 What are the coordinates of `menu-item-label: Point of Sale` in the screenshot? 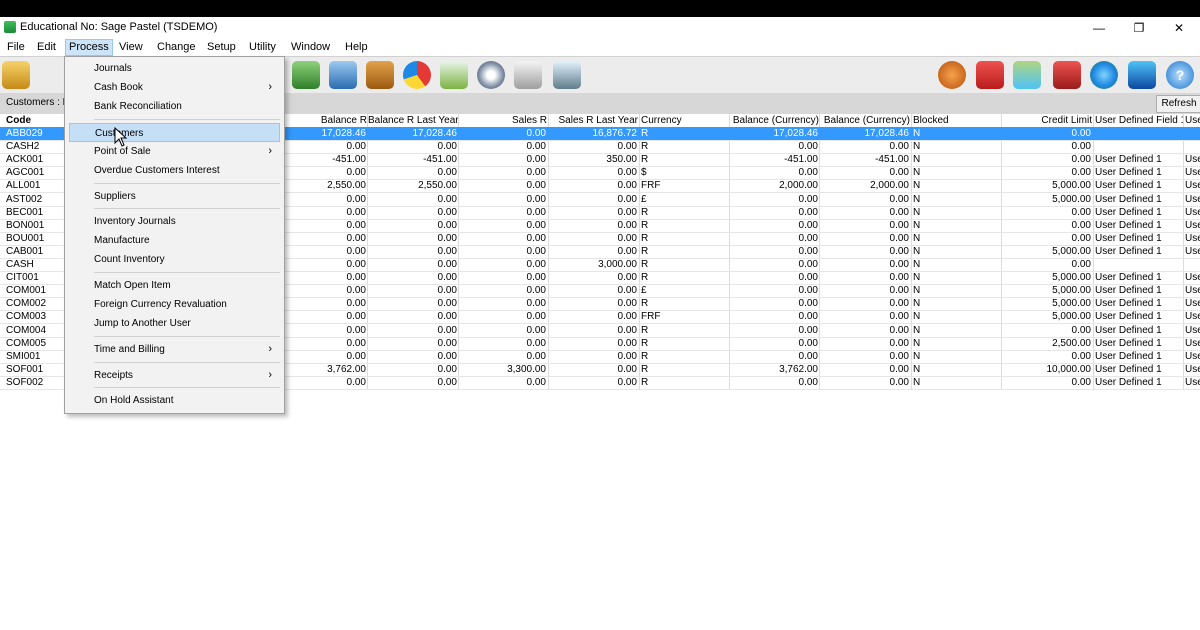 It's located at (122, 151).